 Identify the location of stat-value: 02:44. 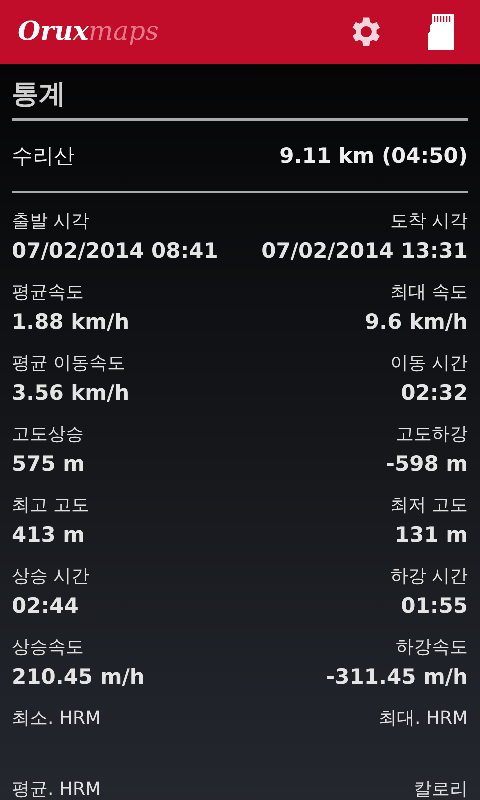
(45, 606).